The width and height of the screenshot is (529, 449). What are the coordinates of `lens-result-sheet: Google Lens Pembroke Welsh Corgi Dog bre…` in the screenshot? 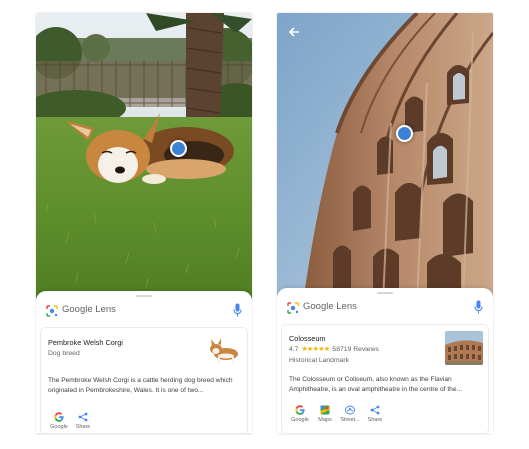 It's located at (144, 362).